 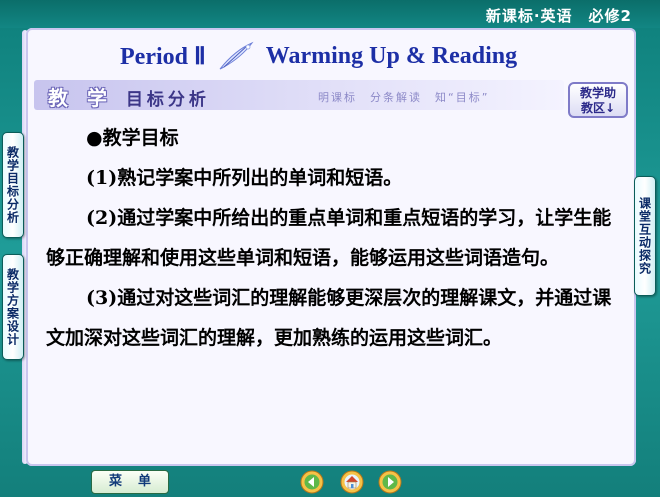 What do you see at coordinates (404, 97) in the screenshot?
I see `section-subtitle: 明课标 分条解读 知“目标”` at bounding box center [404, 97].